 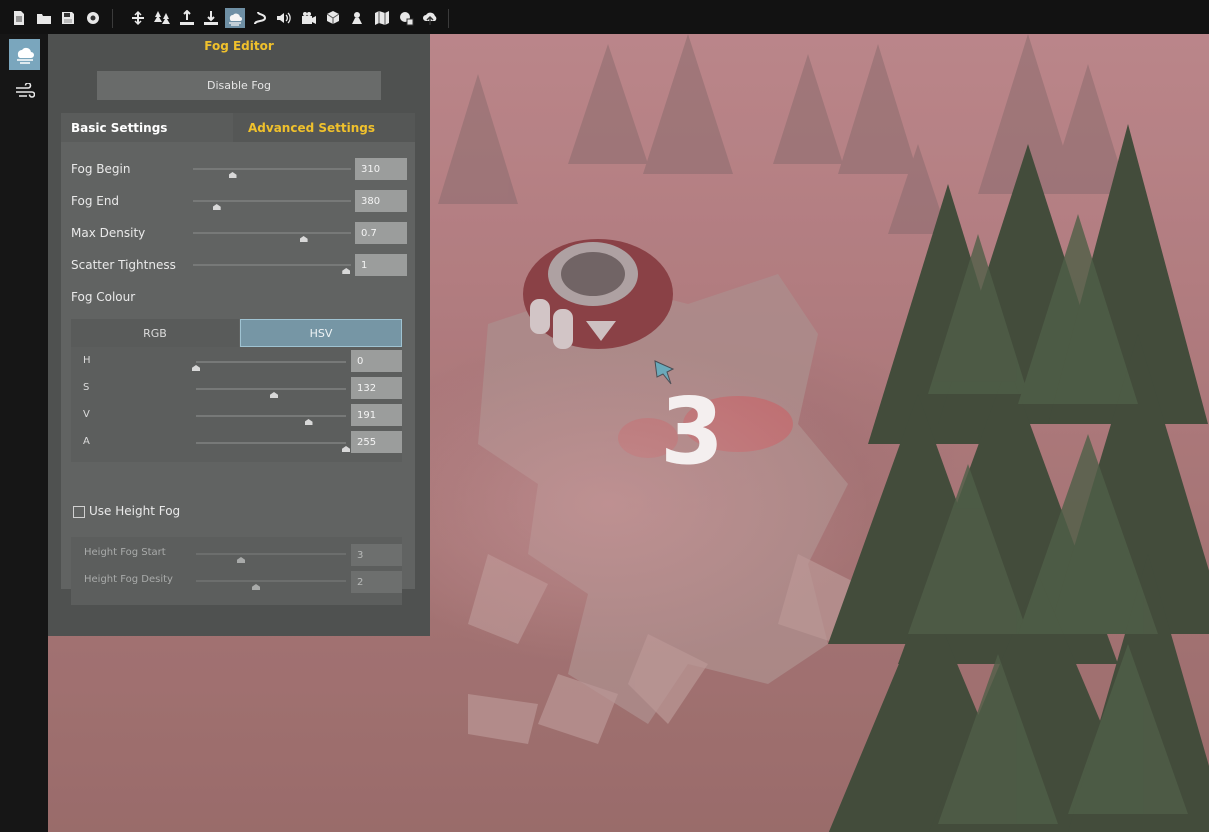 I want to click on hsv-controls: H 0 S 132 V 191 A 255, so click(x=236, y=404).